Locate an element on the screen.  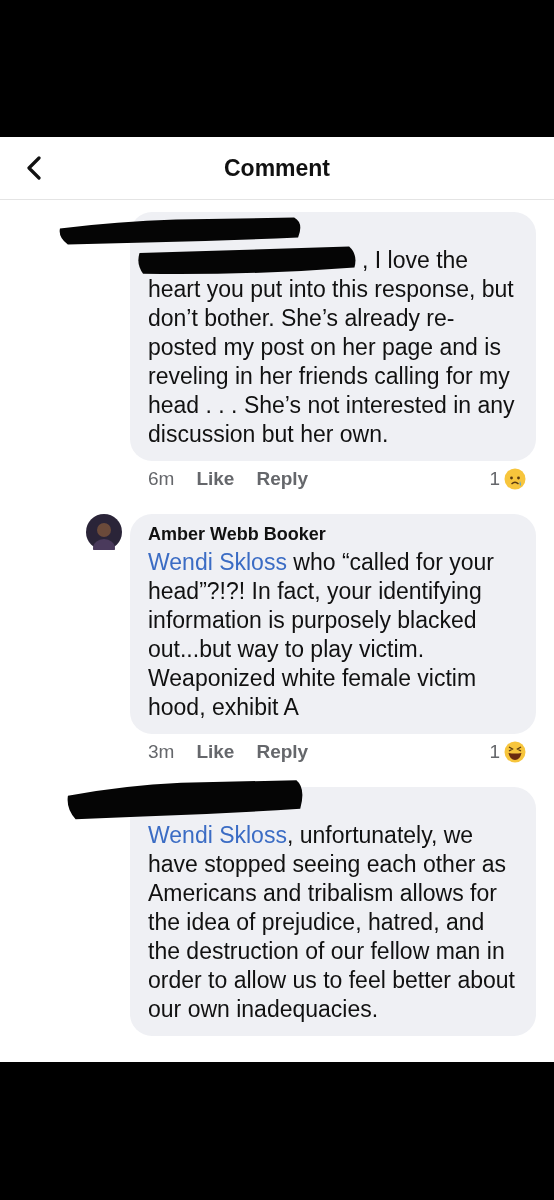
header-title: Comment is located at coordinates (277, 168).